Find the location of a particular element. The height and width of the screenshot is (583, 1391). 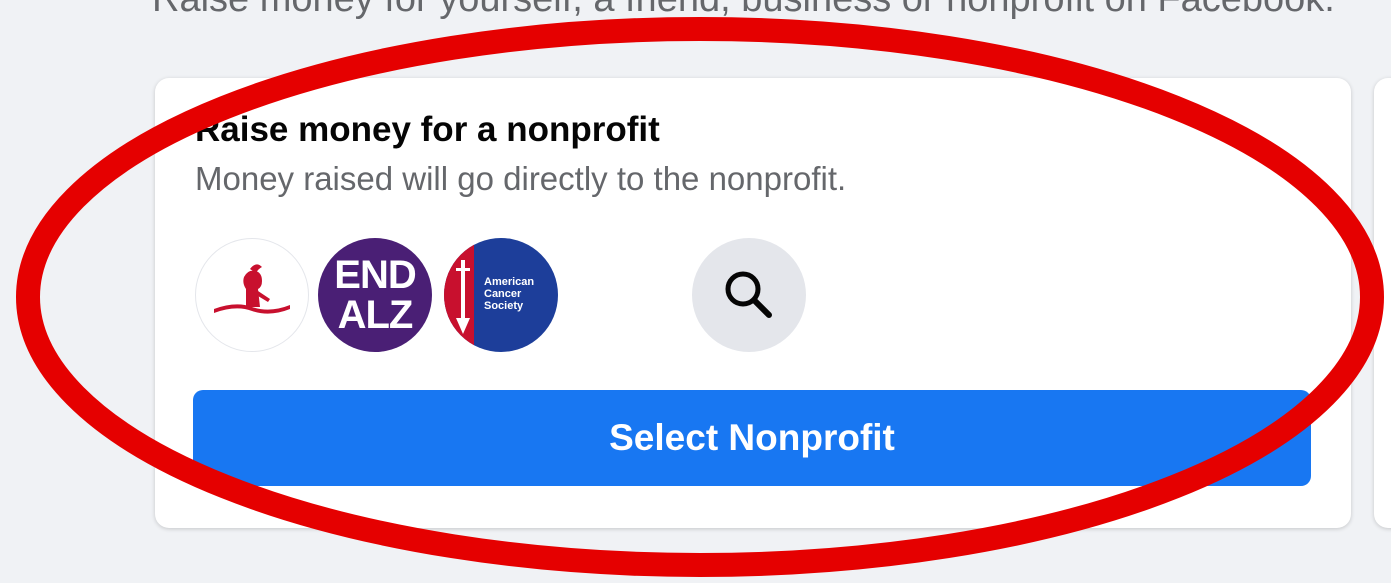

select-nonprofit-button: Select Nonprofit is located at coordinates (752, 438).